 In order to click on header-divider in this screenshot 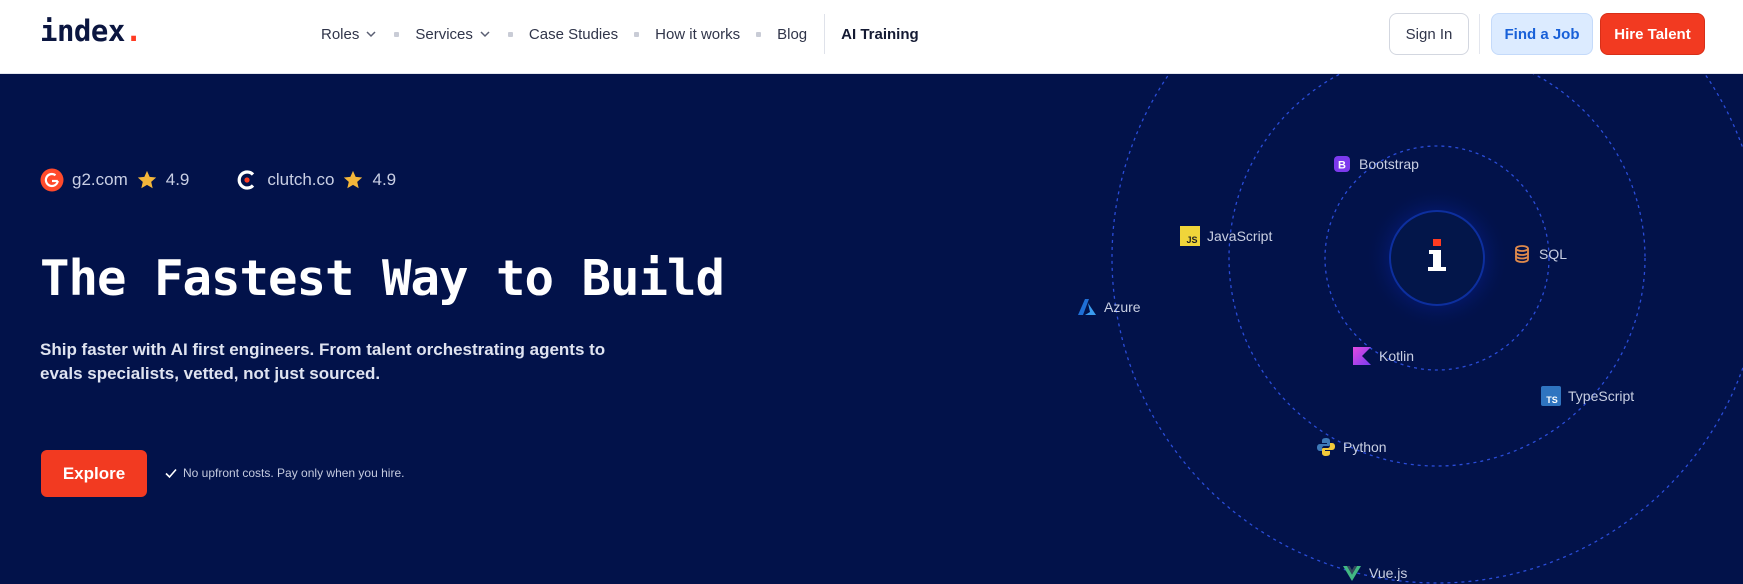, I will do `click(1479, 34)`.